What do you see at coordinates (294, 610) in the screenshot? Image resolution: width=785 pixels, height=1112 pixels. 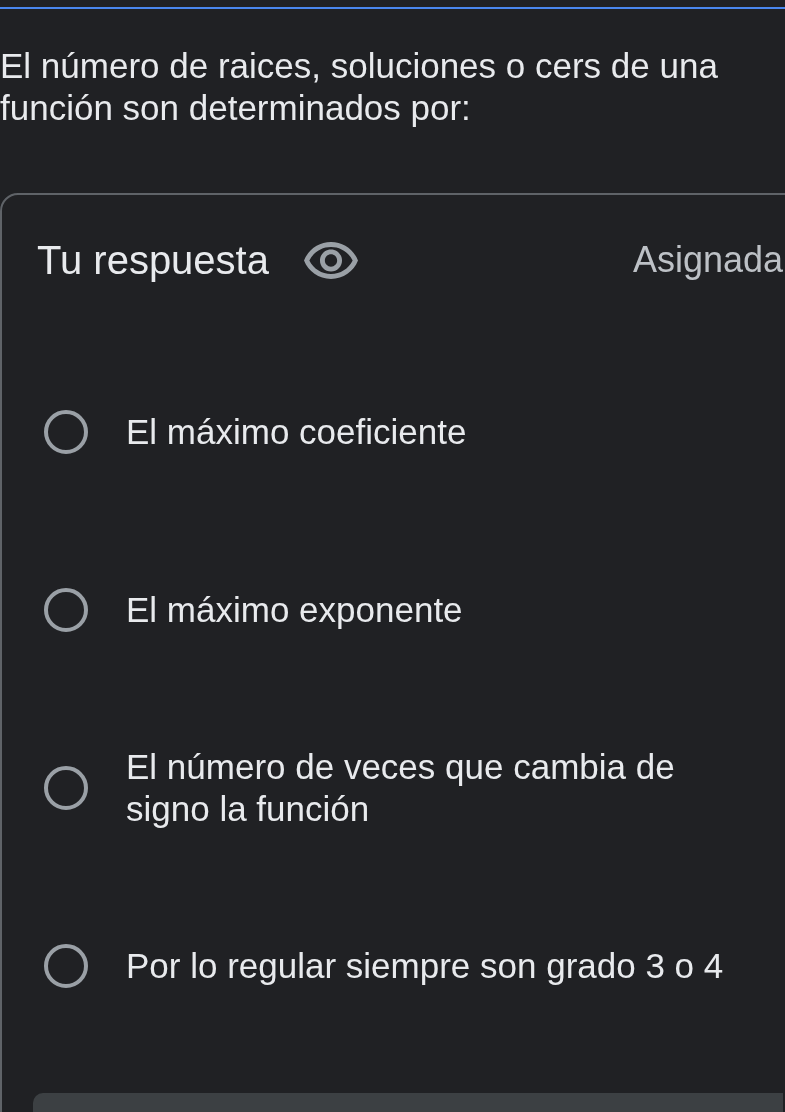 I see `option-label: El máximo exponente` at bounding box center [294, 610].